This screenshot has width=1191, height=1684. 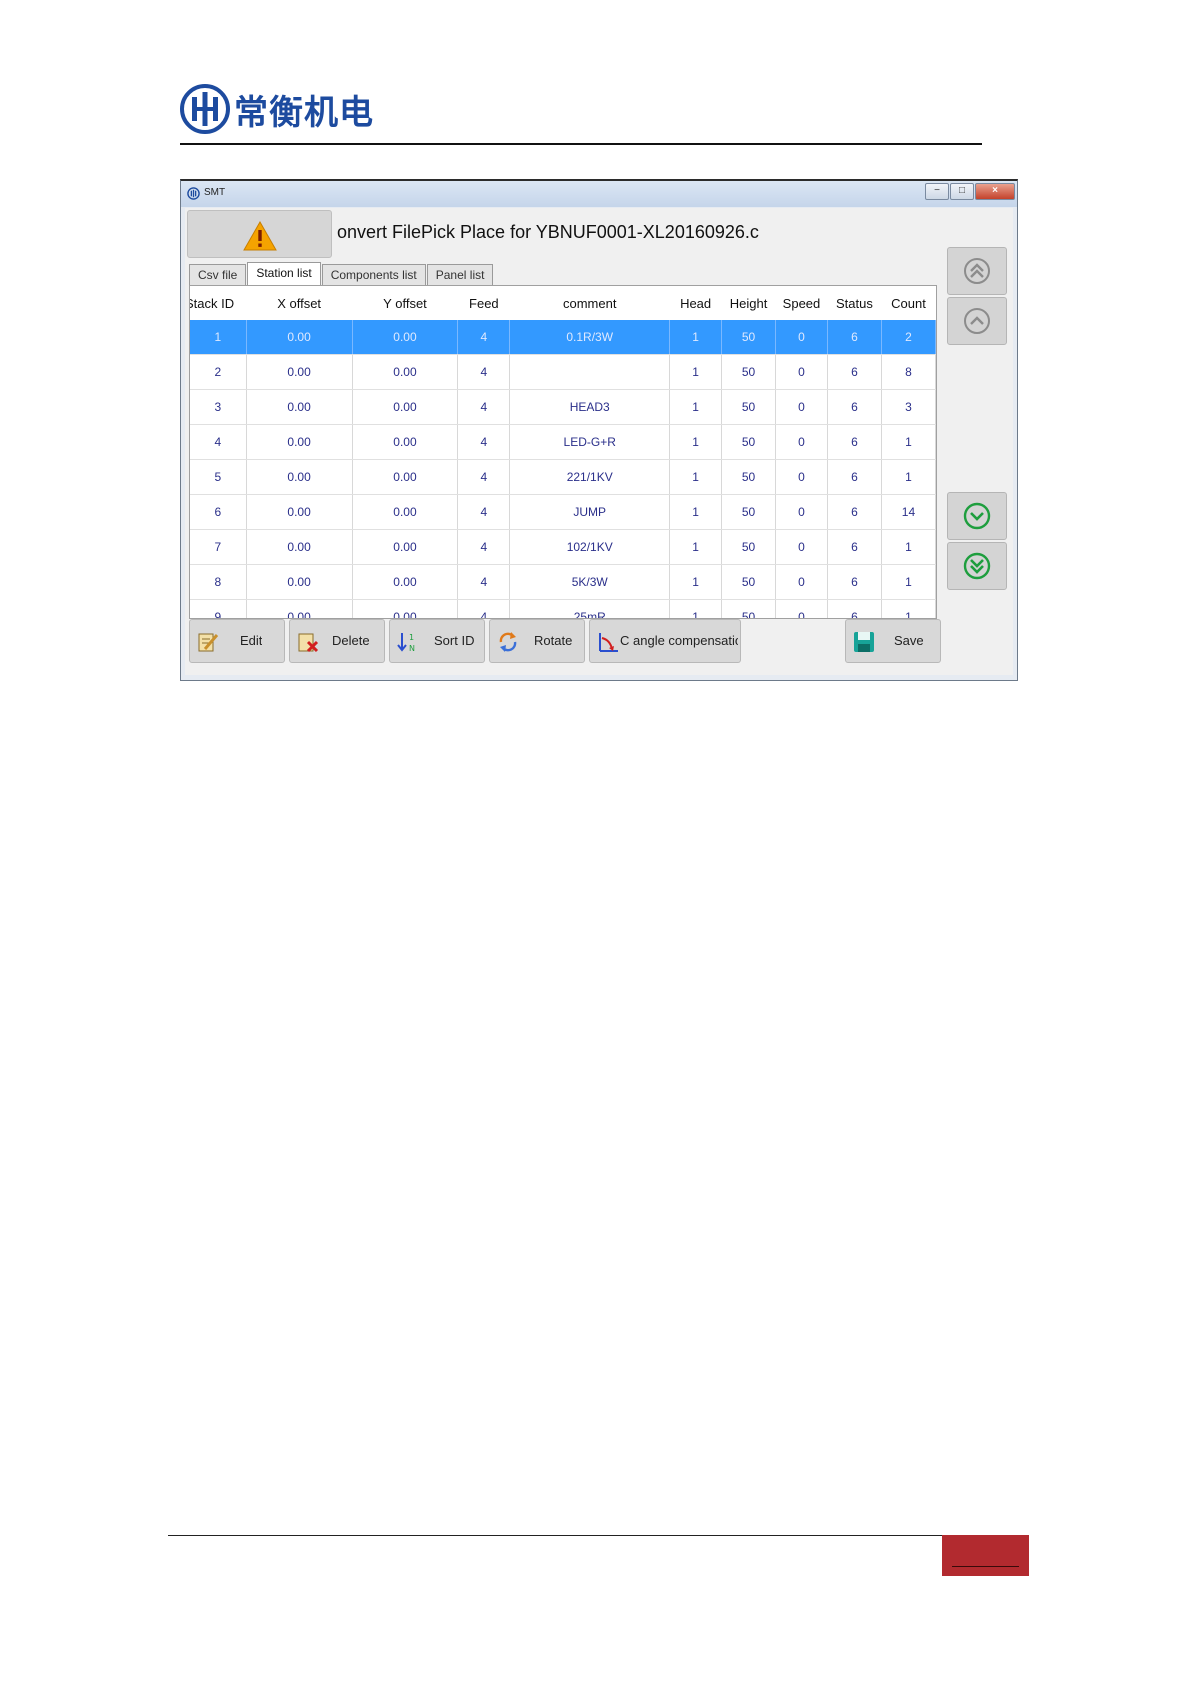 I want to click on logo-mark-icon, so click(x=205, y=109).